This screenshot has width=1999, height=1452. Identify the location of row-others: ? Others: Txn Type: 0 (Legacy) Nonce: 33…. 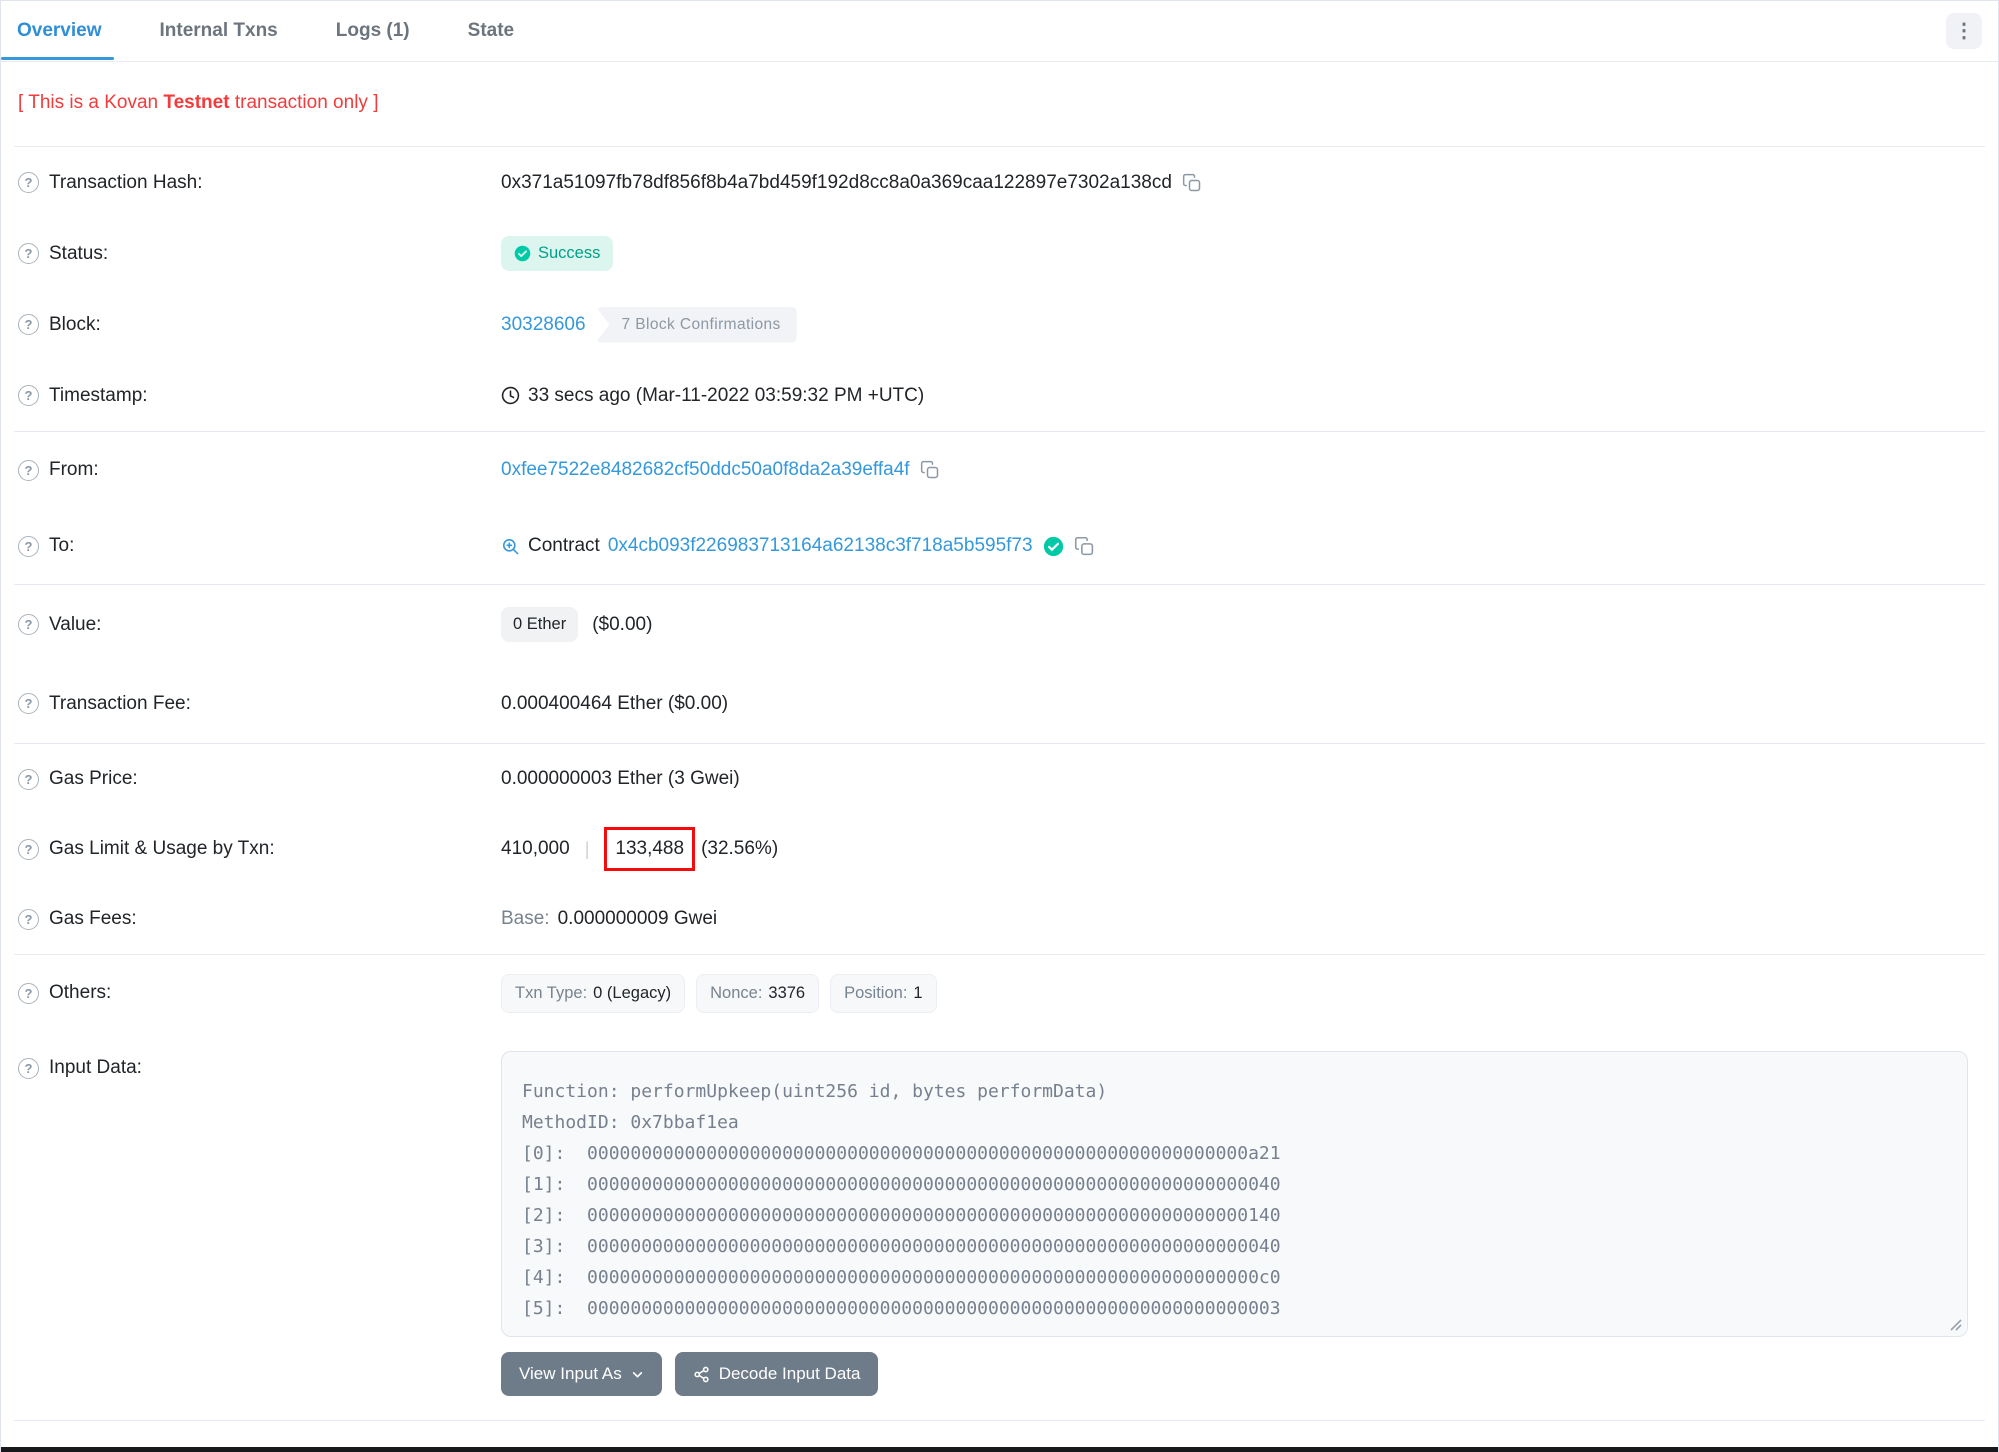
(999, 993).